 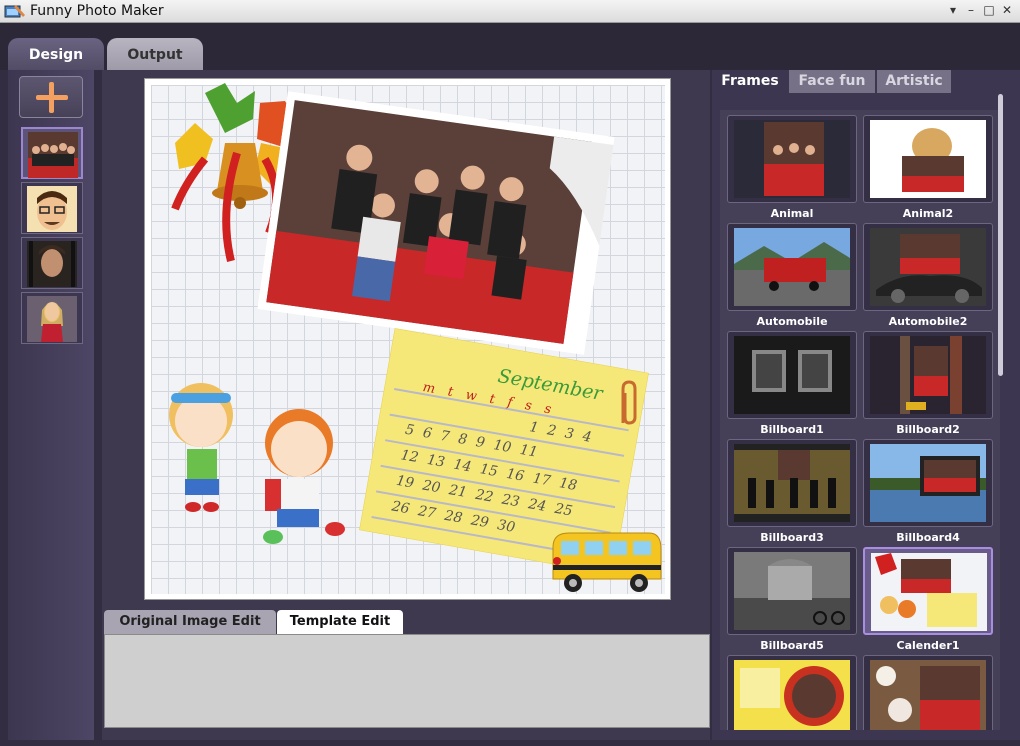 What do you see at coordinates (97, 11) in the screenshot?
I see `window-title: Funny Photo Maker` at bounding box center [97, 11].